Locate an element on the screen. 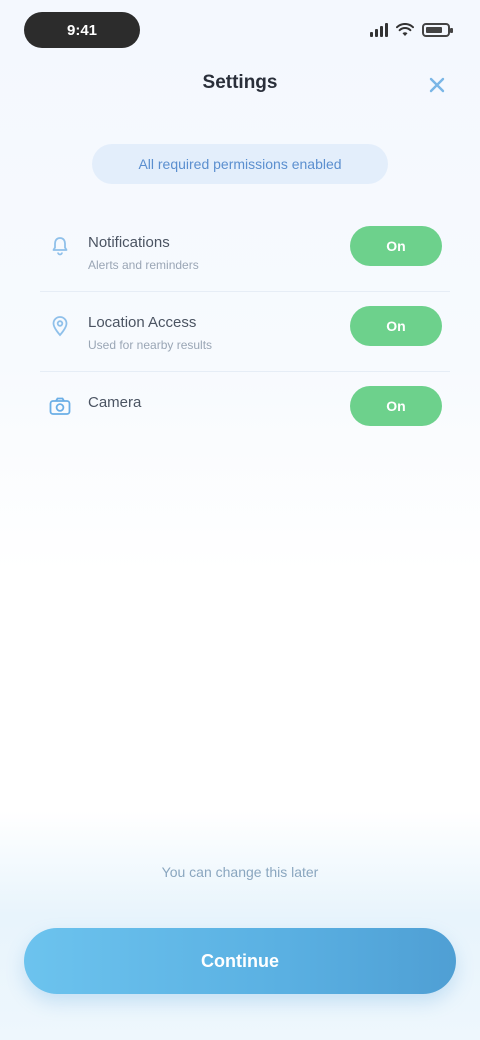 The height and width of the screenshot is (1040, 480). header: Settings is located at coordinates (240, 85).